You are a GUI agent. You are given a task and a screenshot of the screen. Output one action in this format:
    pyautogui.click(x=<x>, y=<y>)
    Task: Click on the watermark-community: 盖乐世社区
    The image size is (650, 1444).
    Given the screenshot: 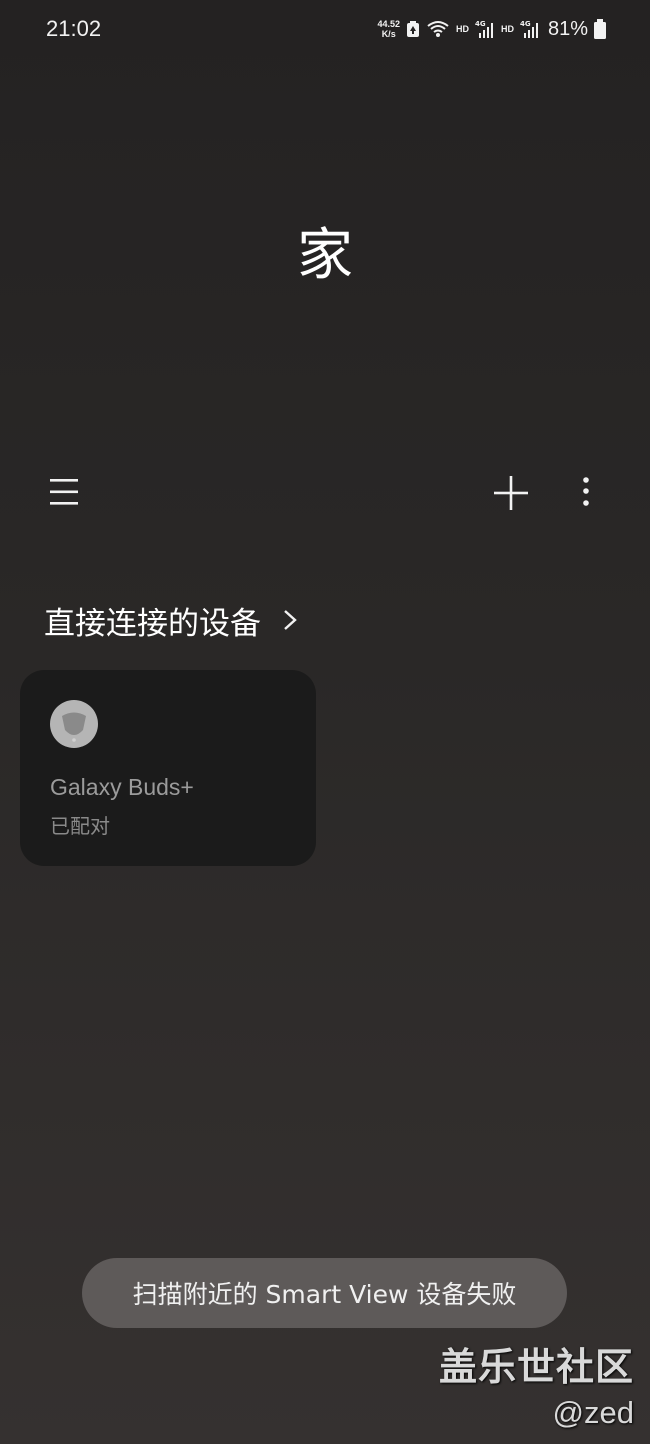 What is the action you would take?
    pyautogui.click(x=536, y=1367)
    